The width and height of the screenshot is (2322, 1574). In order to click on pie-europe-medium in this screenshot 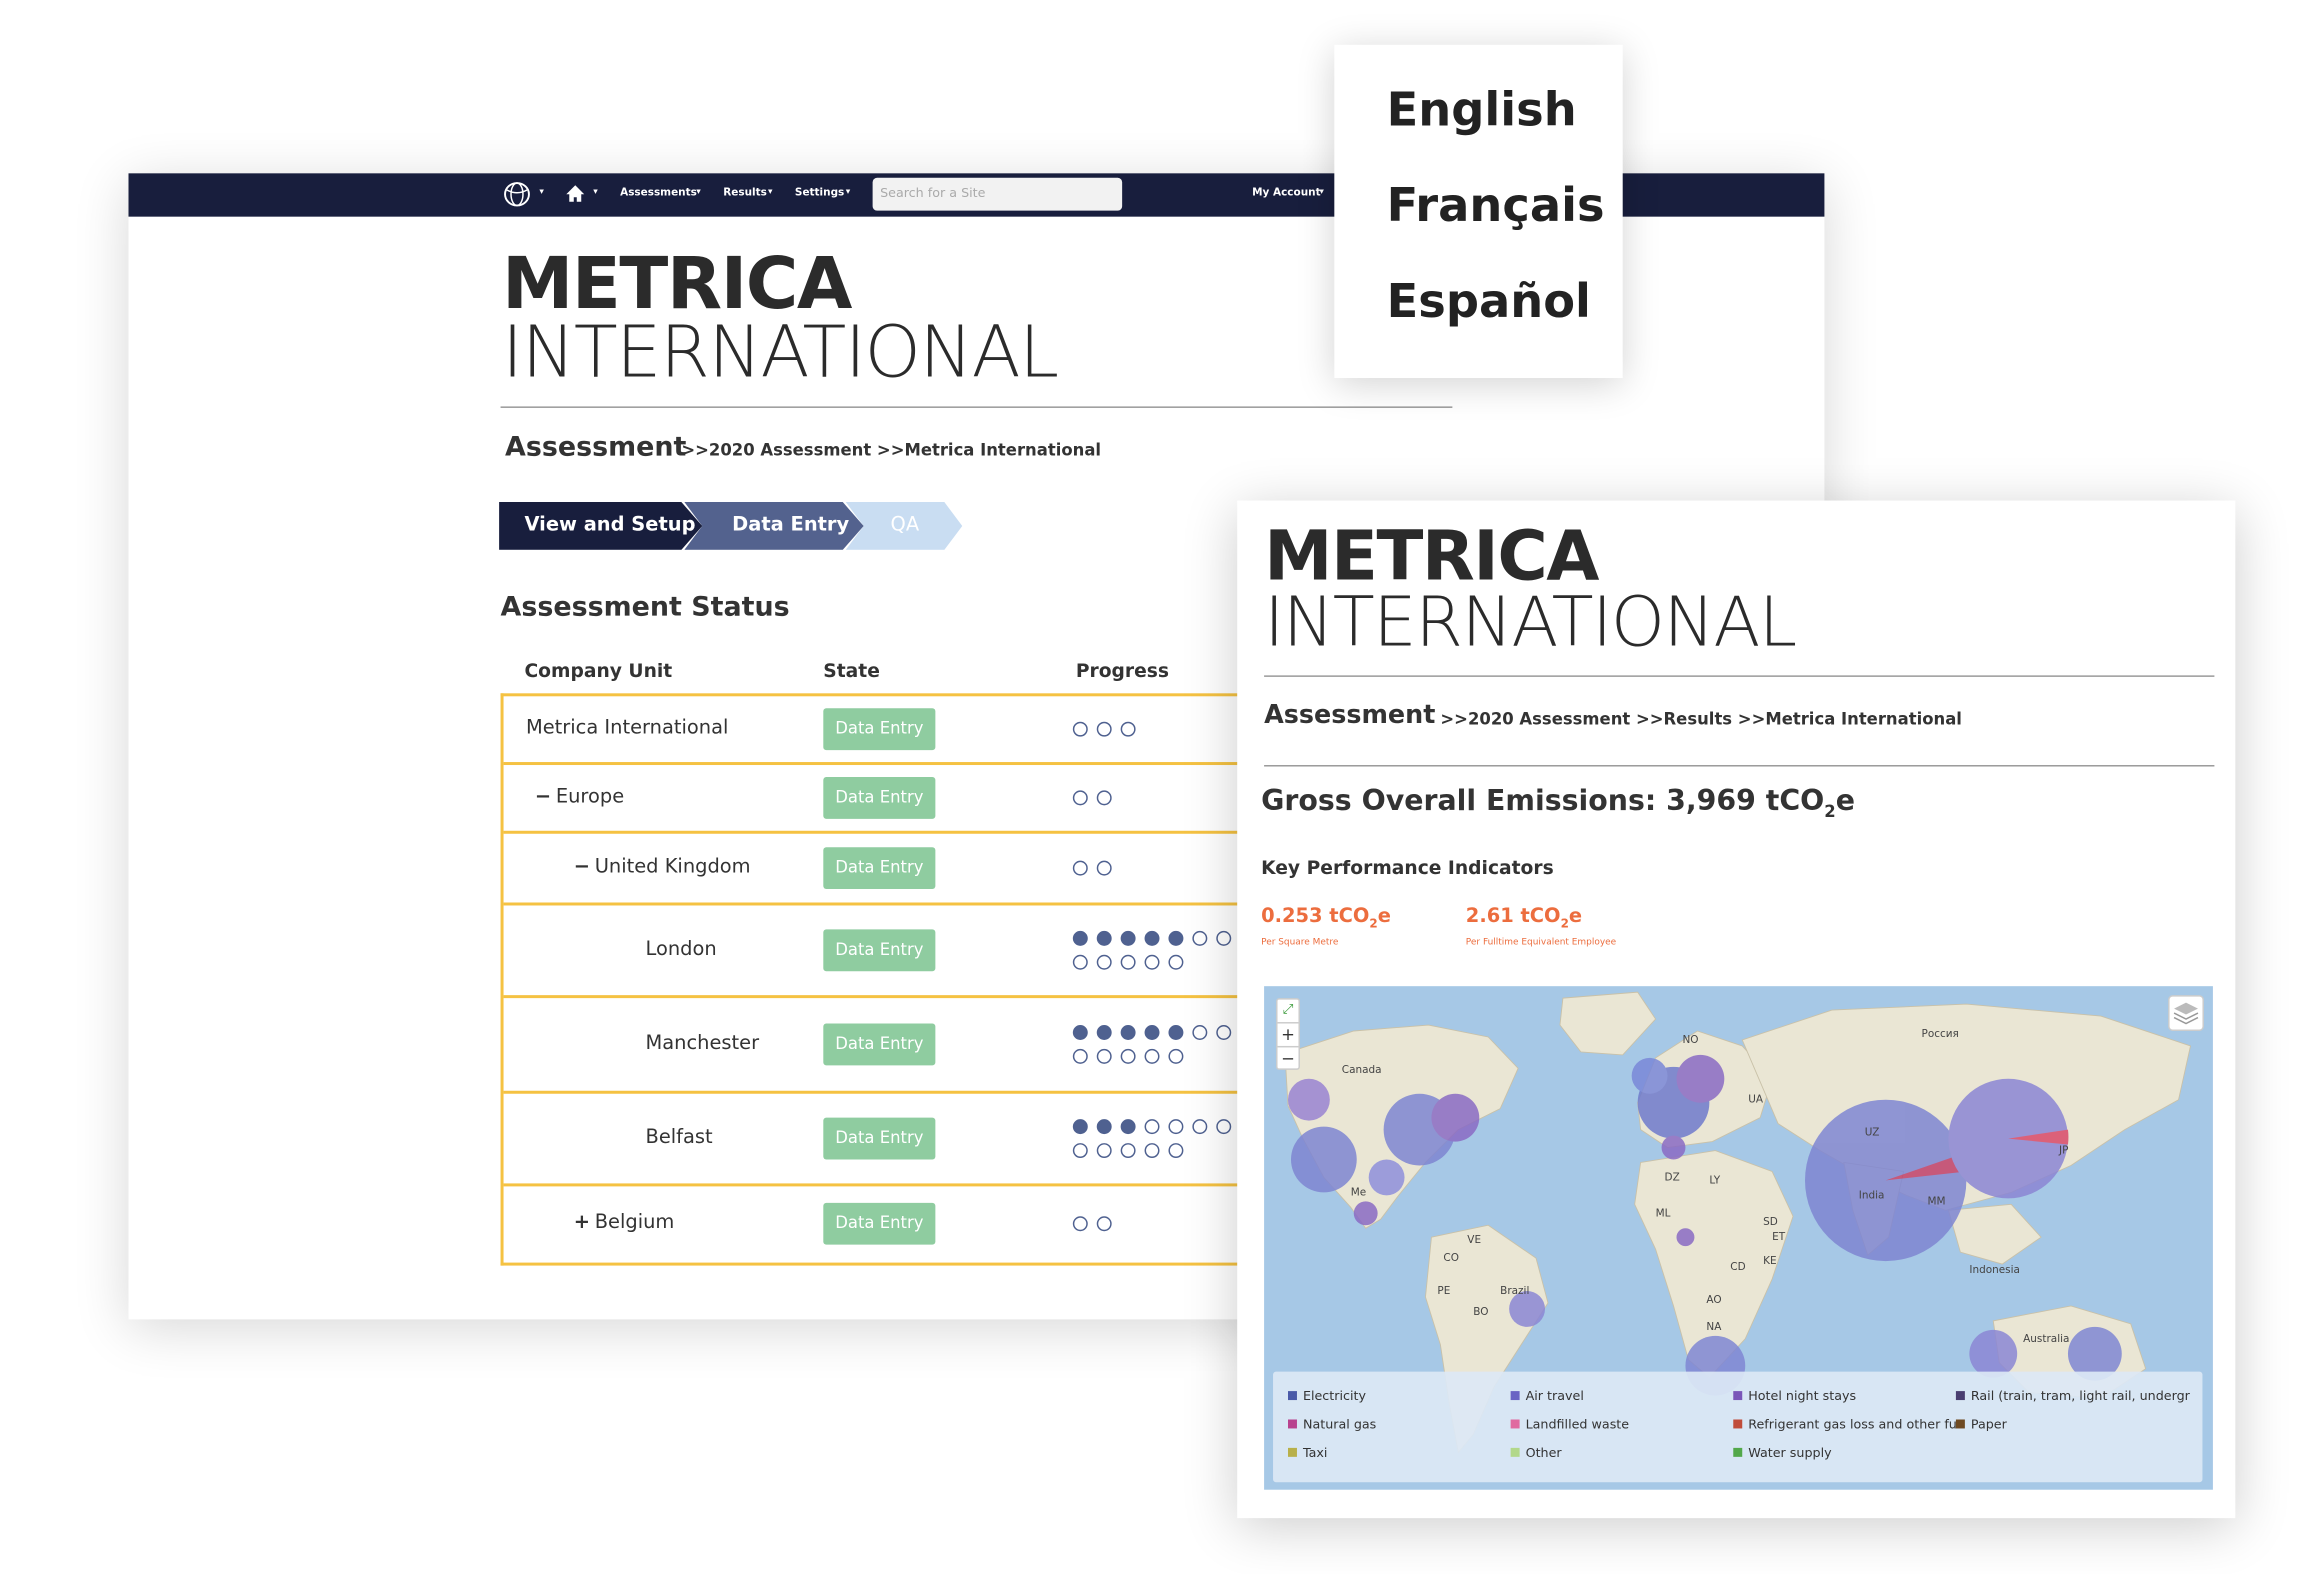, I will do `click(1700, 1078)`.